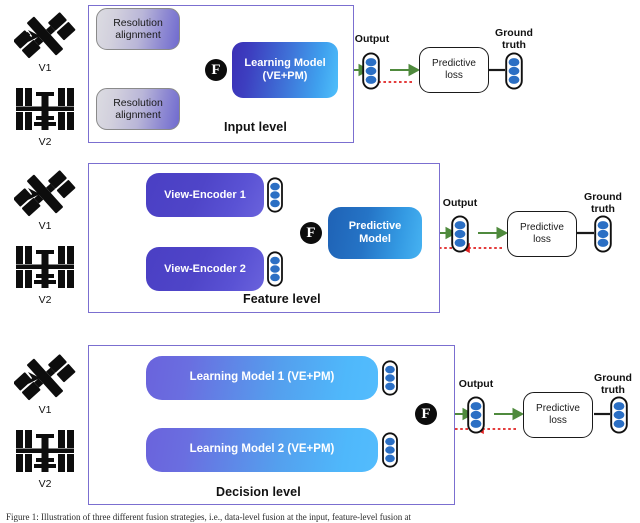 The image size is (640, 523). What do you see at coordinates (45, 226) in the screenshot?
I see `view-label-v1-panel2: V1` at bounding box center [45, 226].